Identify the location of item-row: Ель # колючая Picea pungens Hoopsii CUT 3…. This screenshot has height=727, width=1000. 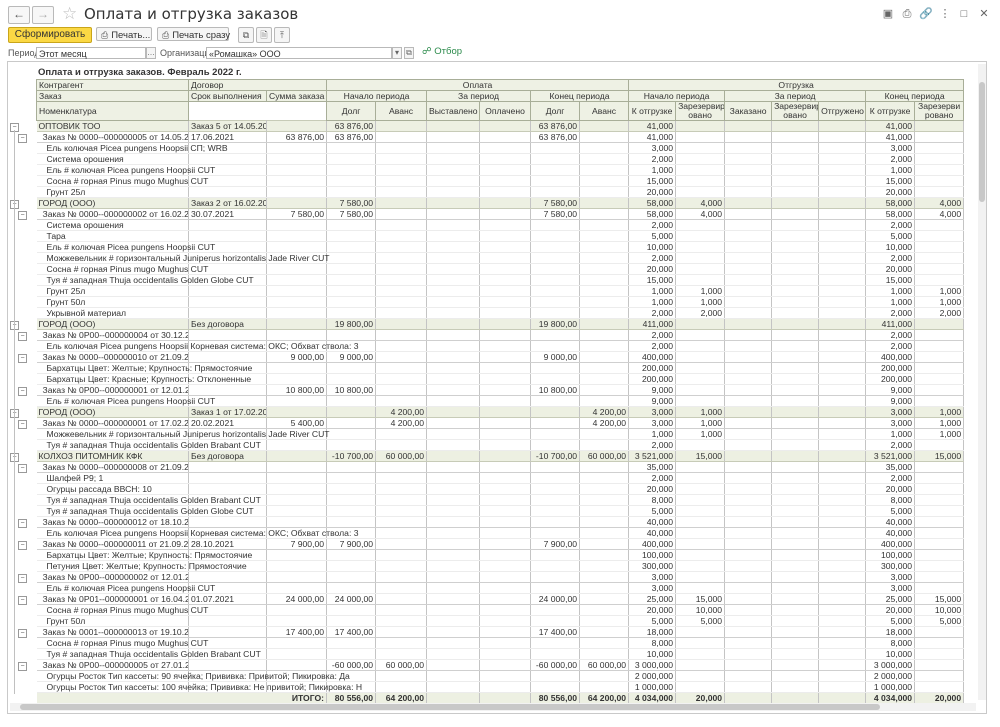
(500, 588).